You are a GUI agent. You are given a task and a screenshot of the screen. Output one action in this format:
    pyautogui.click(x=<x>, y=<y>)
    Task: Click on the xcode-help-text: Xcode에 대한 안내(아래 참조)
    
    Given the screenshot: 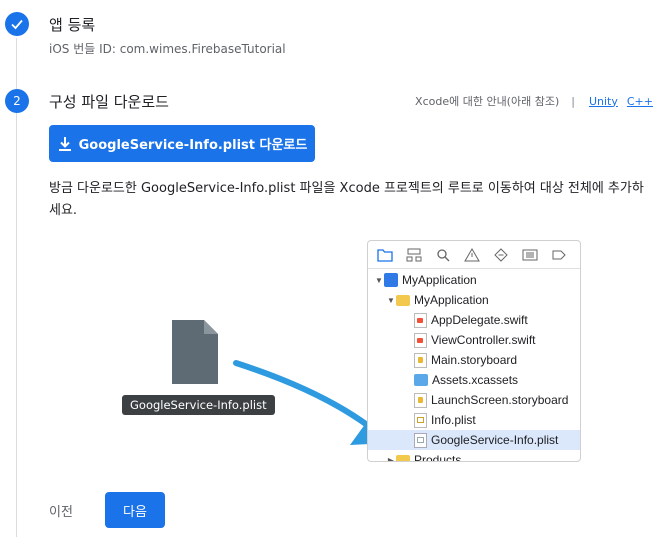 What is the action you would take?
    pyautogui.click(x=487, y=101)
    